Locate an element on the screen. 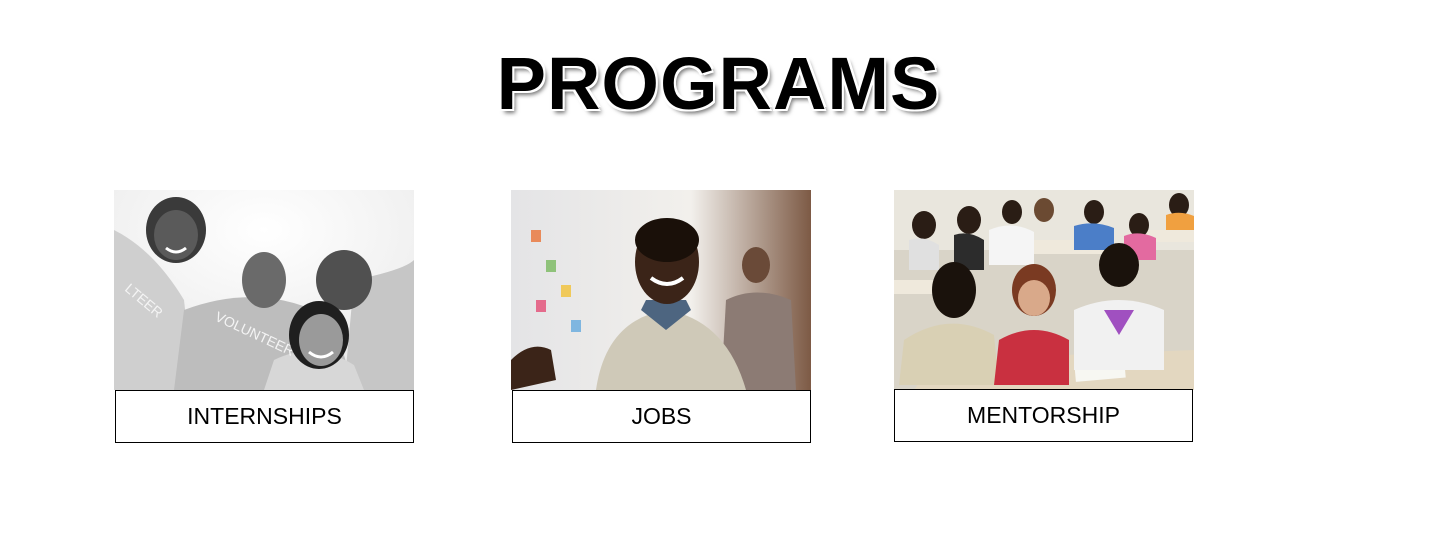 This screenshot has width=1437, height=556. jobs-photo is located at coordinates (661, 290).